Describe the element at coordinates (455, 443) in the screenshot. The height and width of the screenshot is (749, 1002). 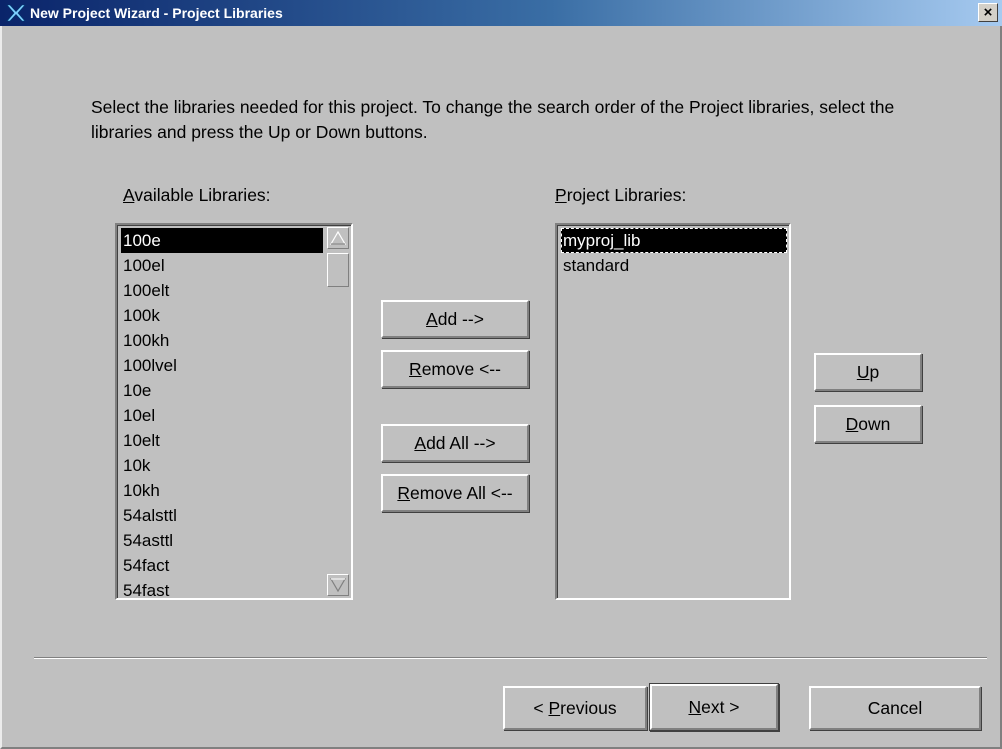
I see `add-all-button: Add All -->` at that location.